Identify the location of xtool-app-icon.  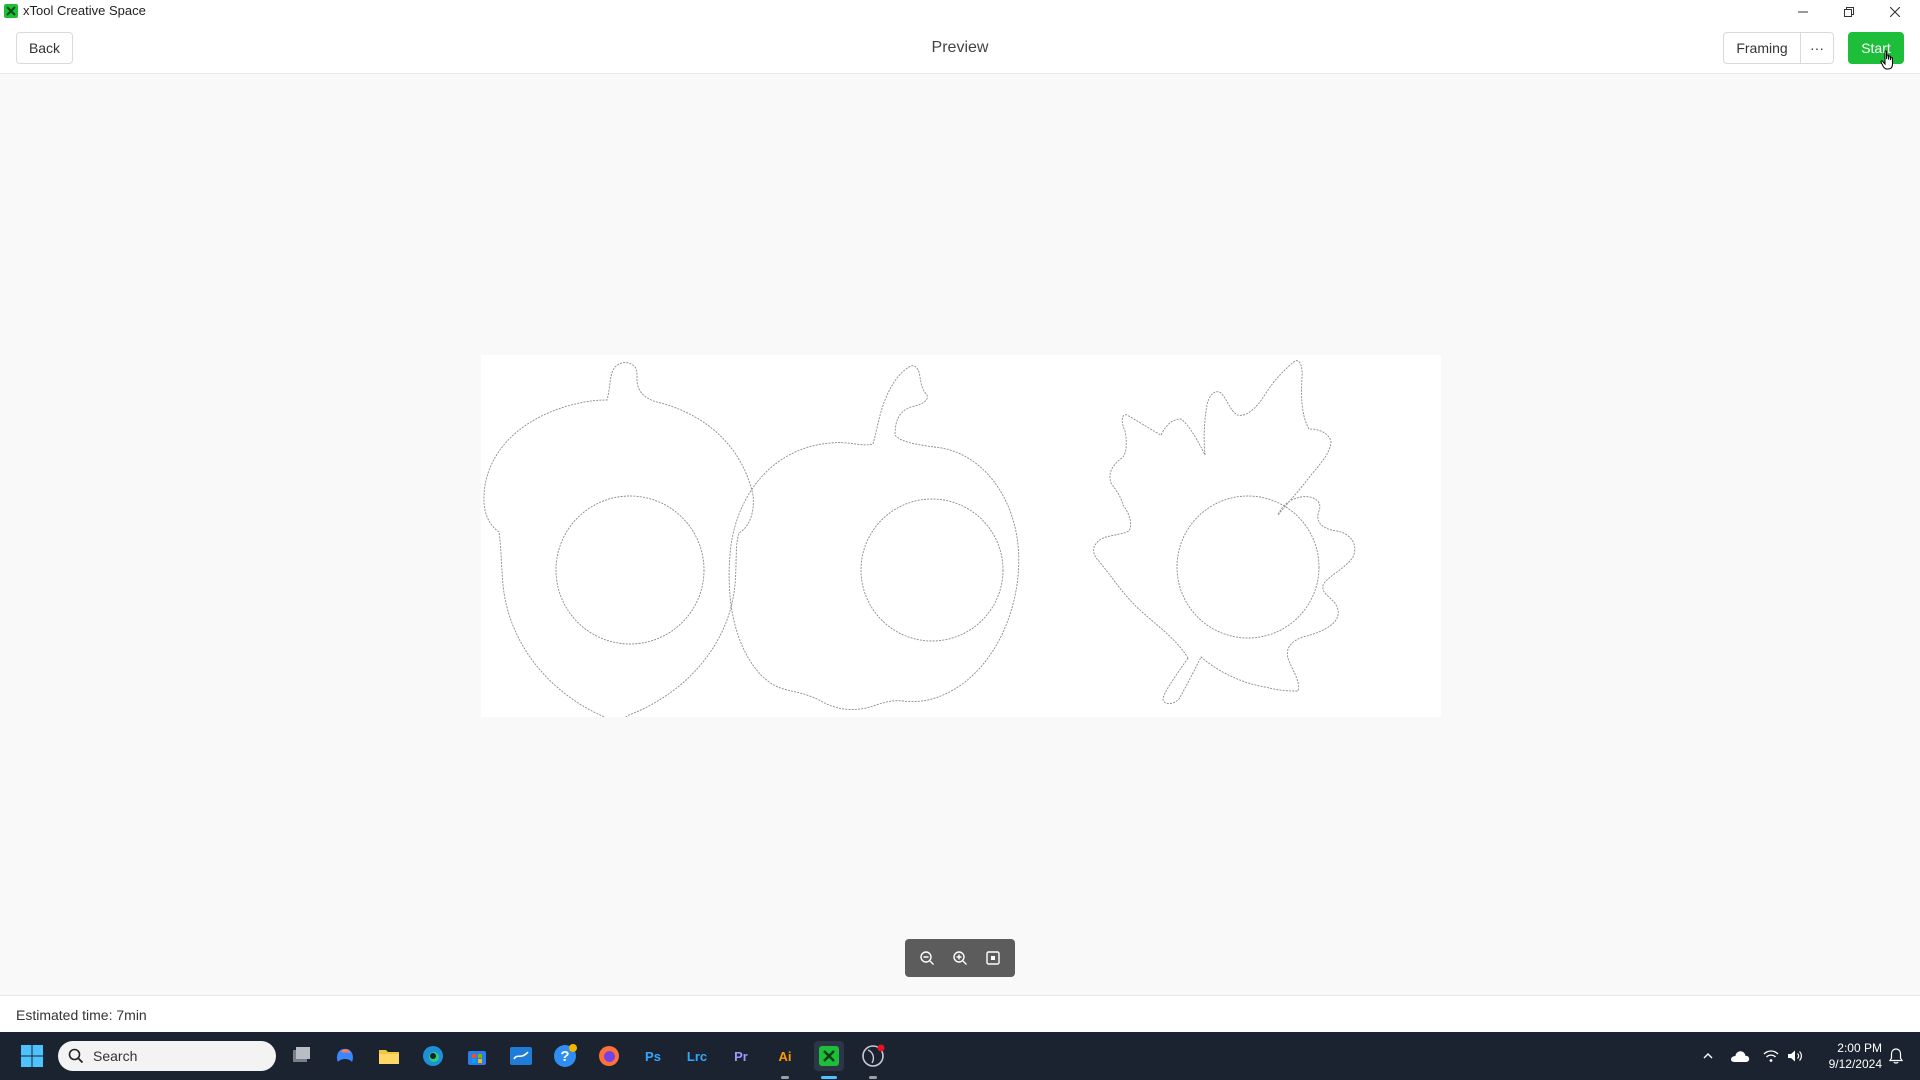
(829, 1056).